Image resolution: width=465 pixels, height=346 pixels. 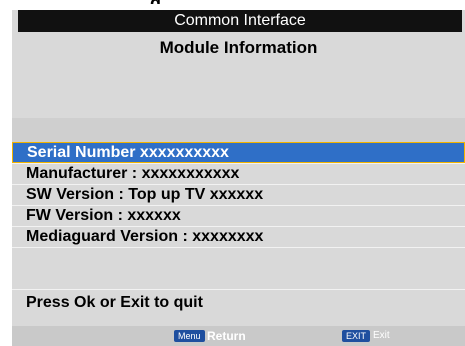 I want to click on press-ok-exit-row: Press Ok or Exit to quit, so click(x=238, y=302).